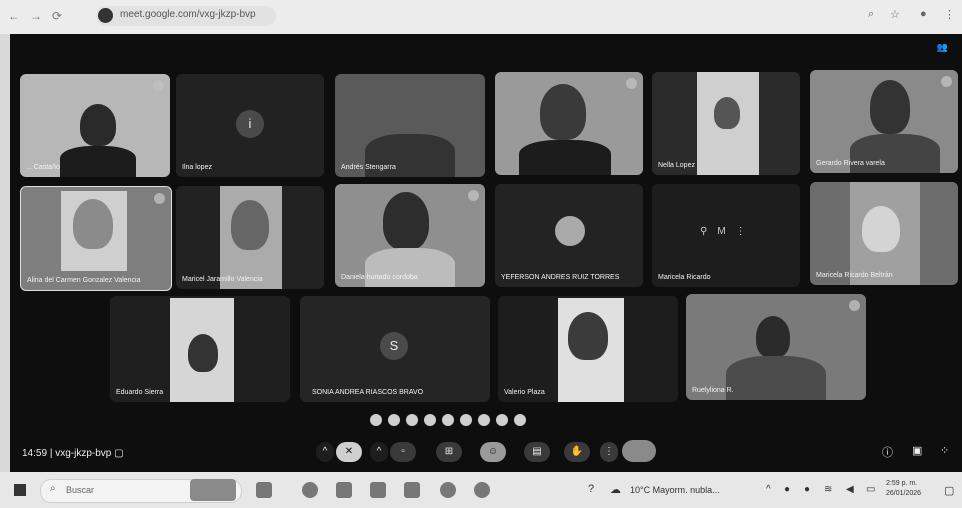 The height and width of the screenshot is (508, 962). Describe the element at coordinates (250, 237) in the screenshot. I see `participant-tile: Maricel Jaramillo Valencia` at that location.